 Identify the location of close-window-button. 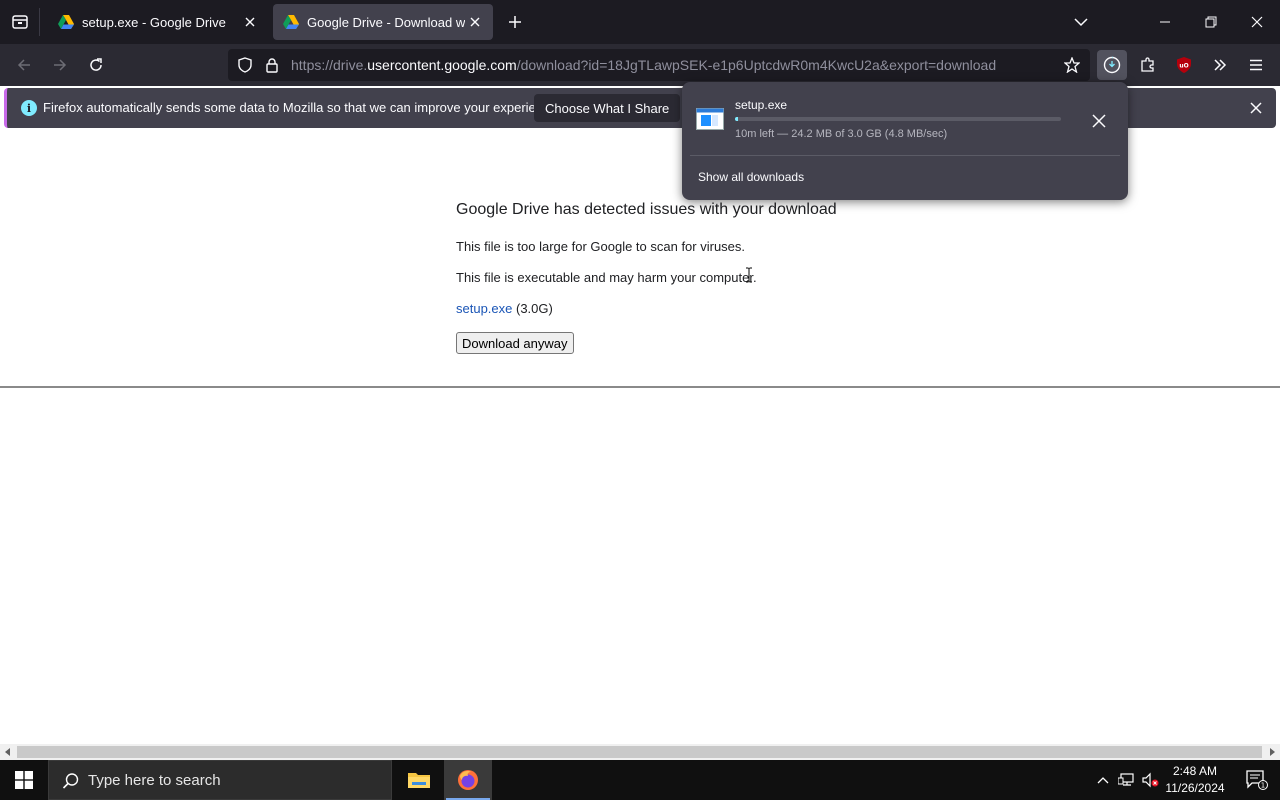
(1257, 22).